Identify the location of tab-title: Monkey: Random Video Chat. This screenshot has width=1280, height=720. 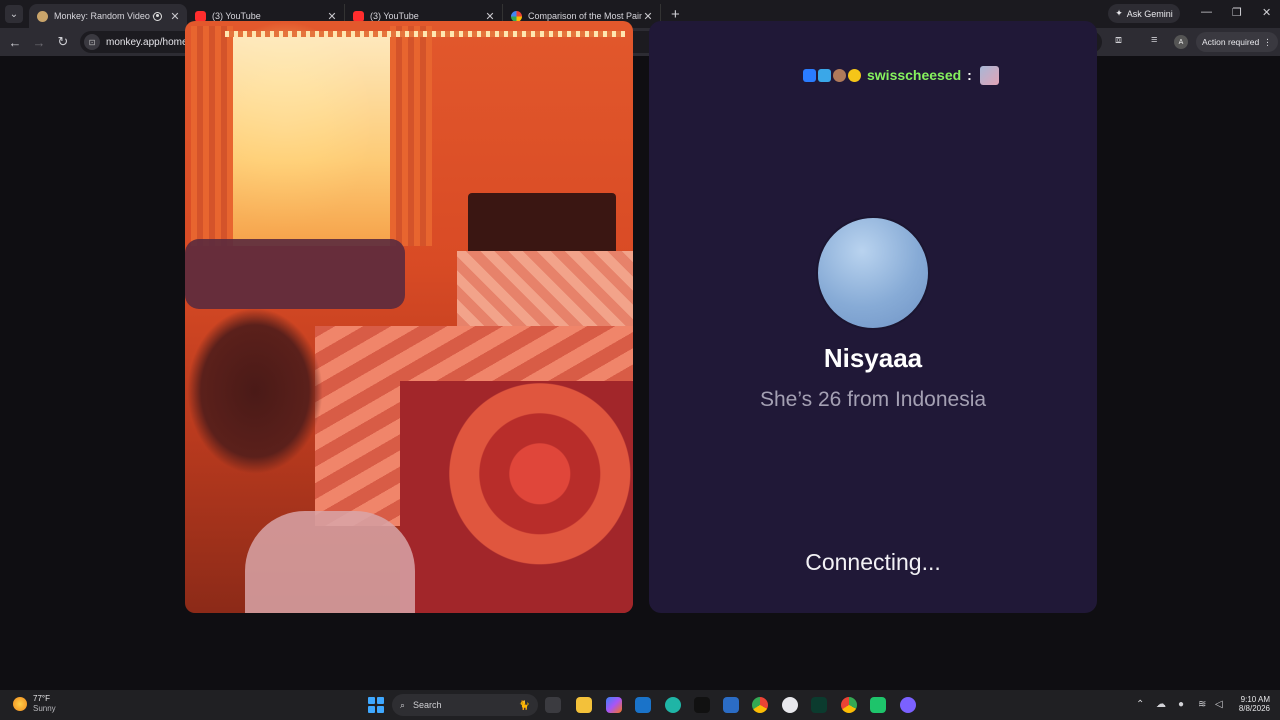
(103, 16).